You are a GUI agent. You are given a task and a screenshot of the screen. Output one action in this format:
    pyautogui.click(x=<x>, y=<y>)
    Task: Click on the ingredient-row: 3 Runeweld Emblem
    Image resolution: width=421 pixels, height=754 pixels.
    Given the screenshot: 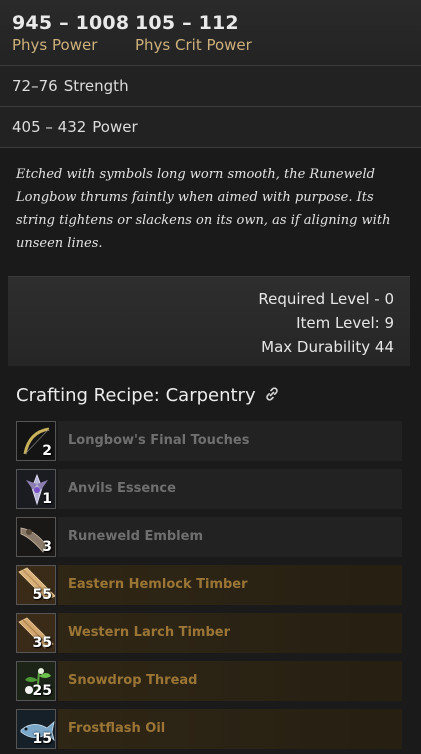 What is the action you would take?
    pyautogui.click(x=209, y=538)
    